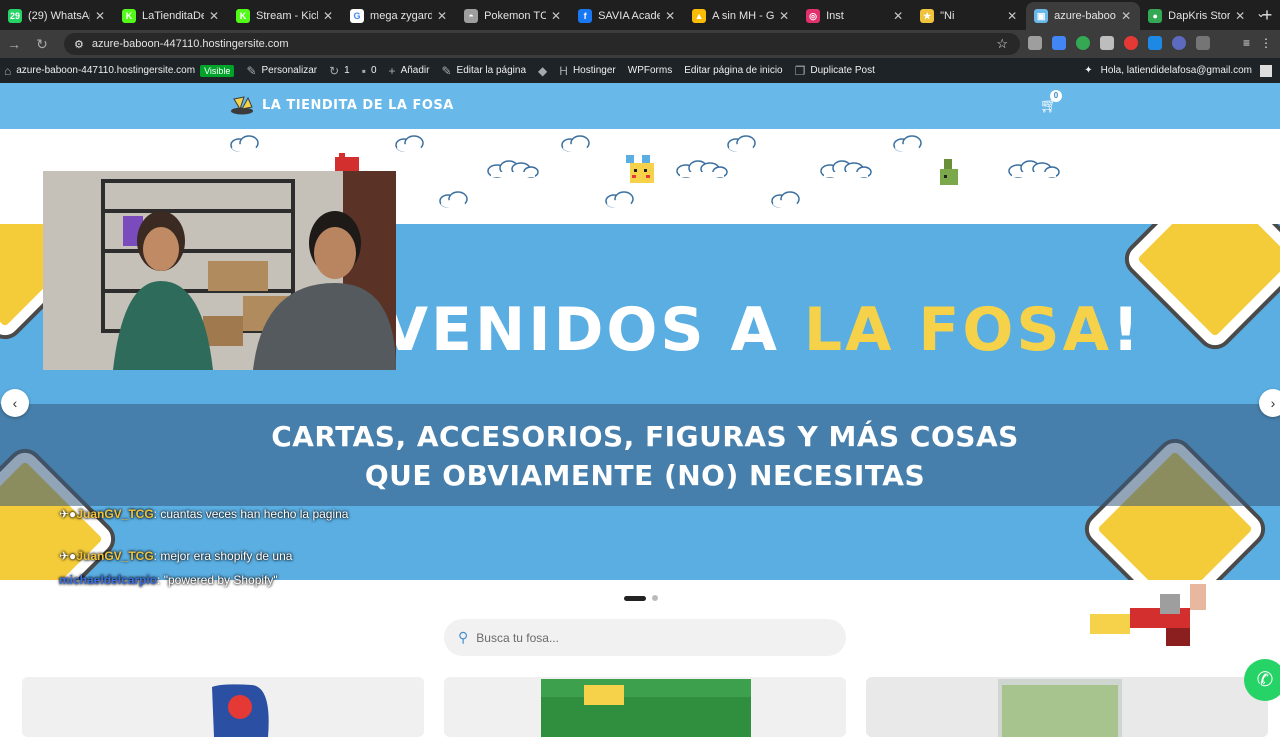  I want to click on wp-diamond: ◆, so click(542, 71).